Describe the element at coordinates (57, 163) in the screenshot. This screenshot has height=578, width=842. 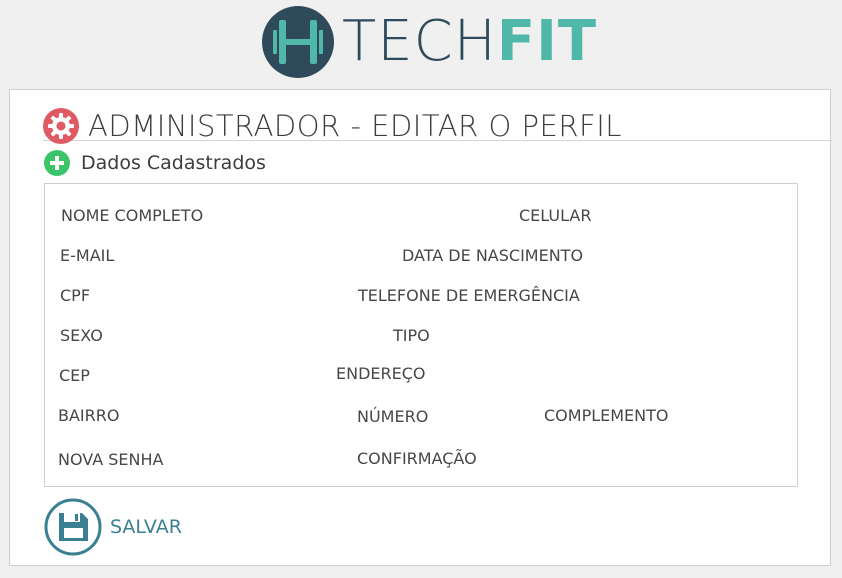
I see `plus-circle-icon` at that location.